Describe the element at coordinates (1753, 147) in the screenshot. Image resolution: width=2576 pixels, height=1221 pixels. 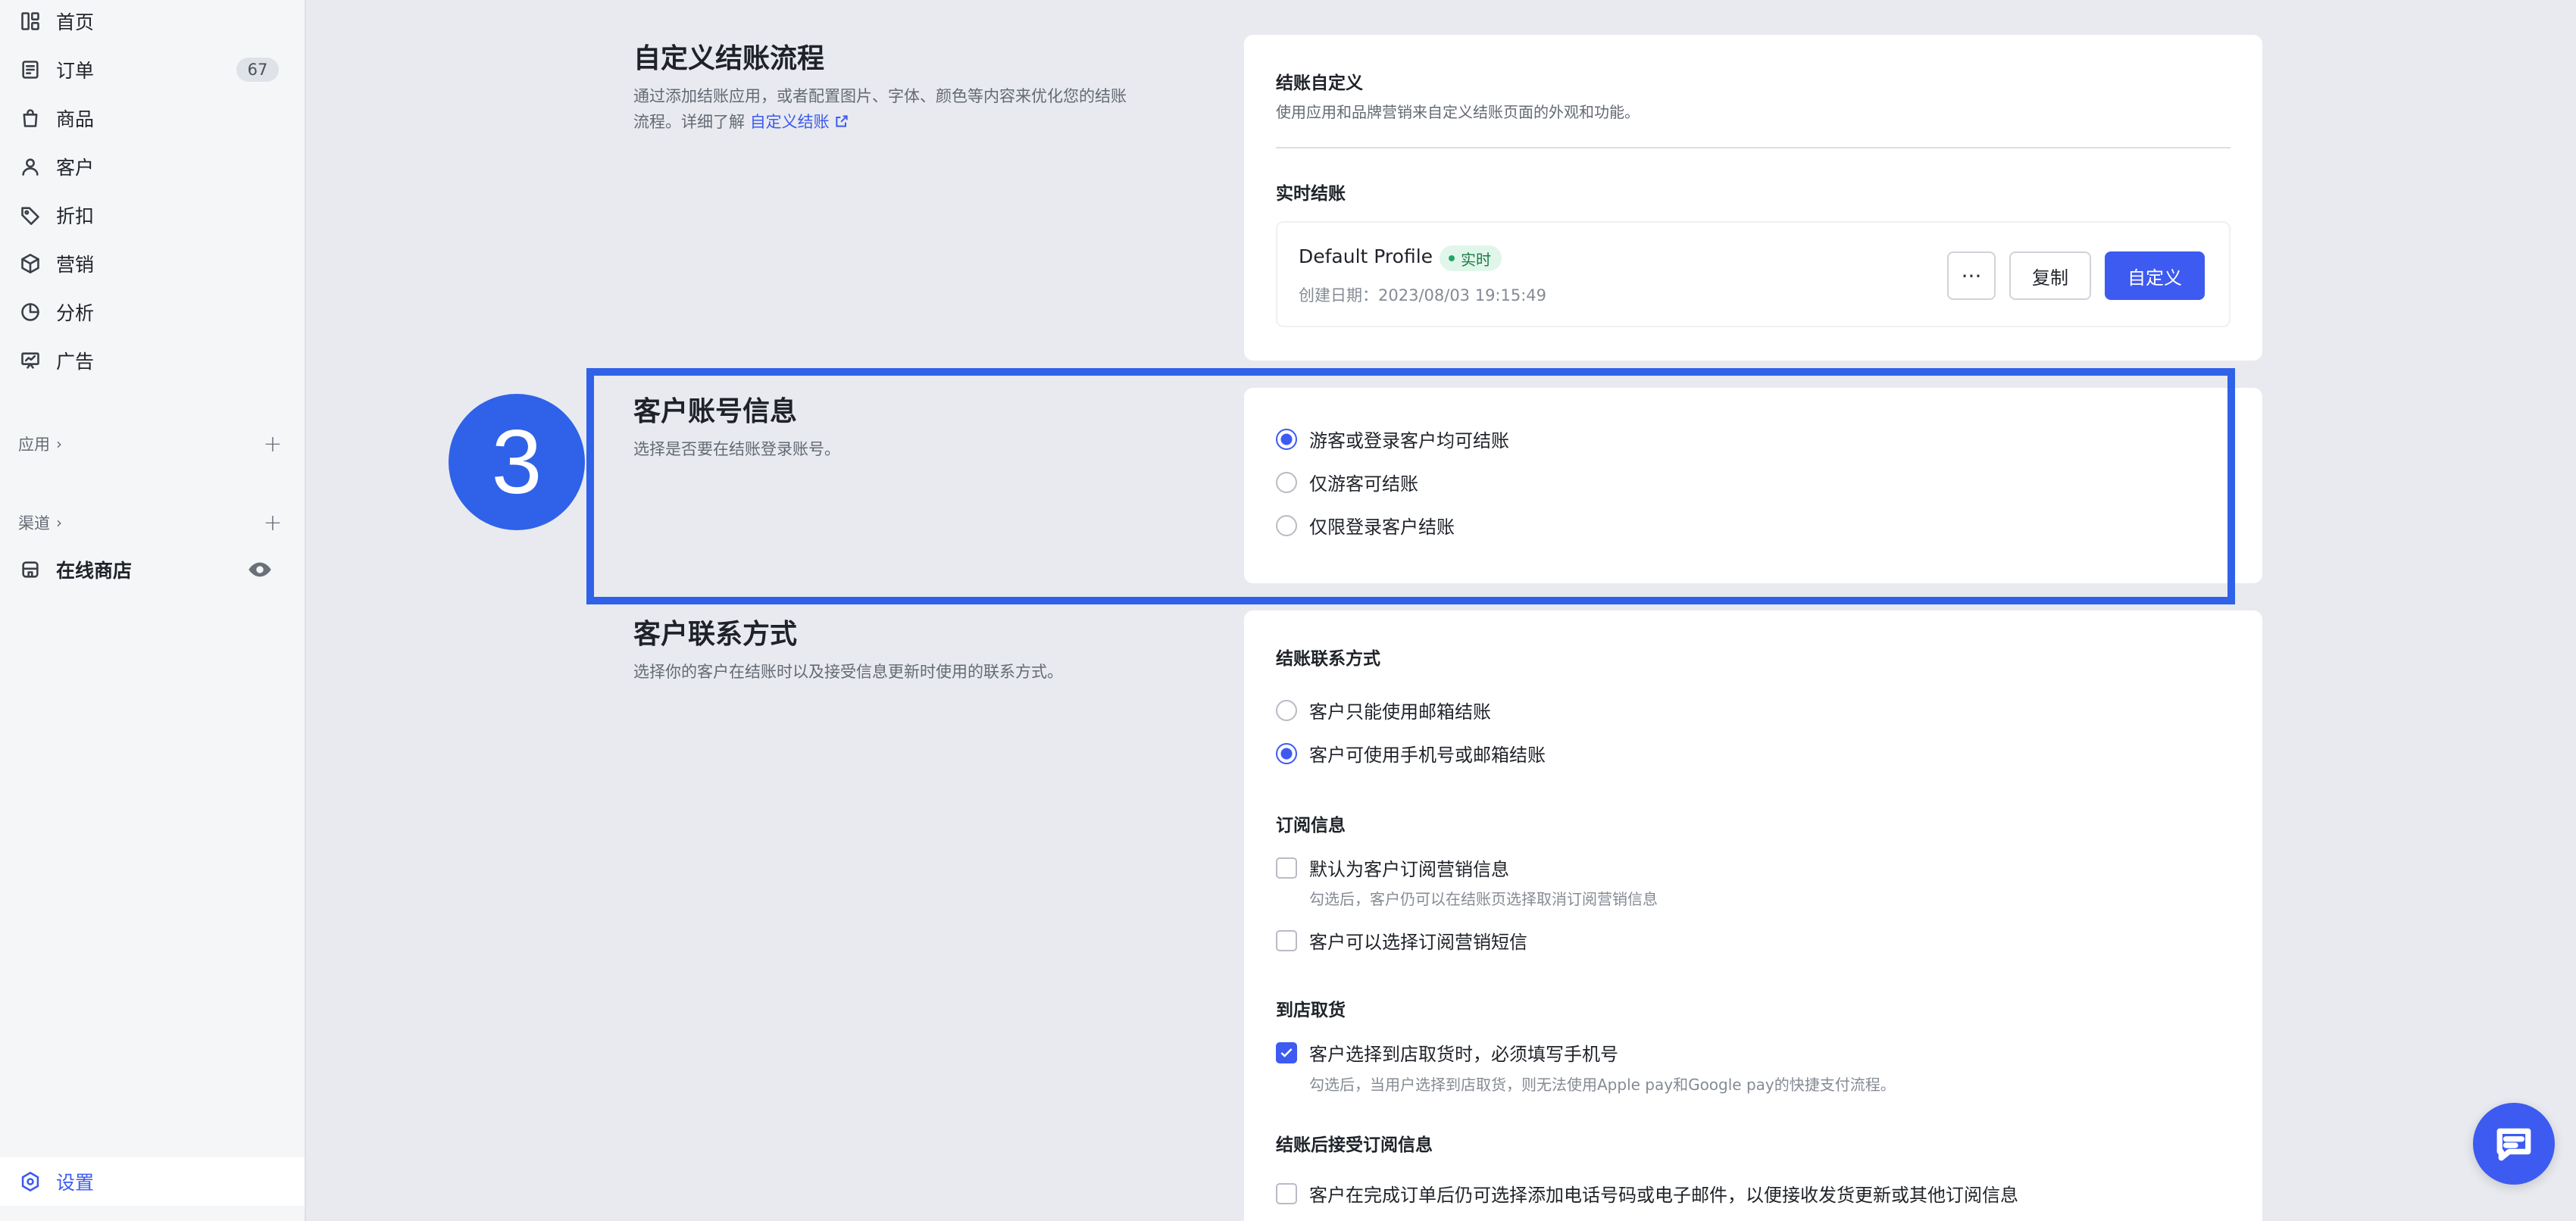
I see `divider` at that location.